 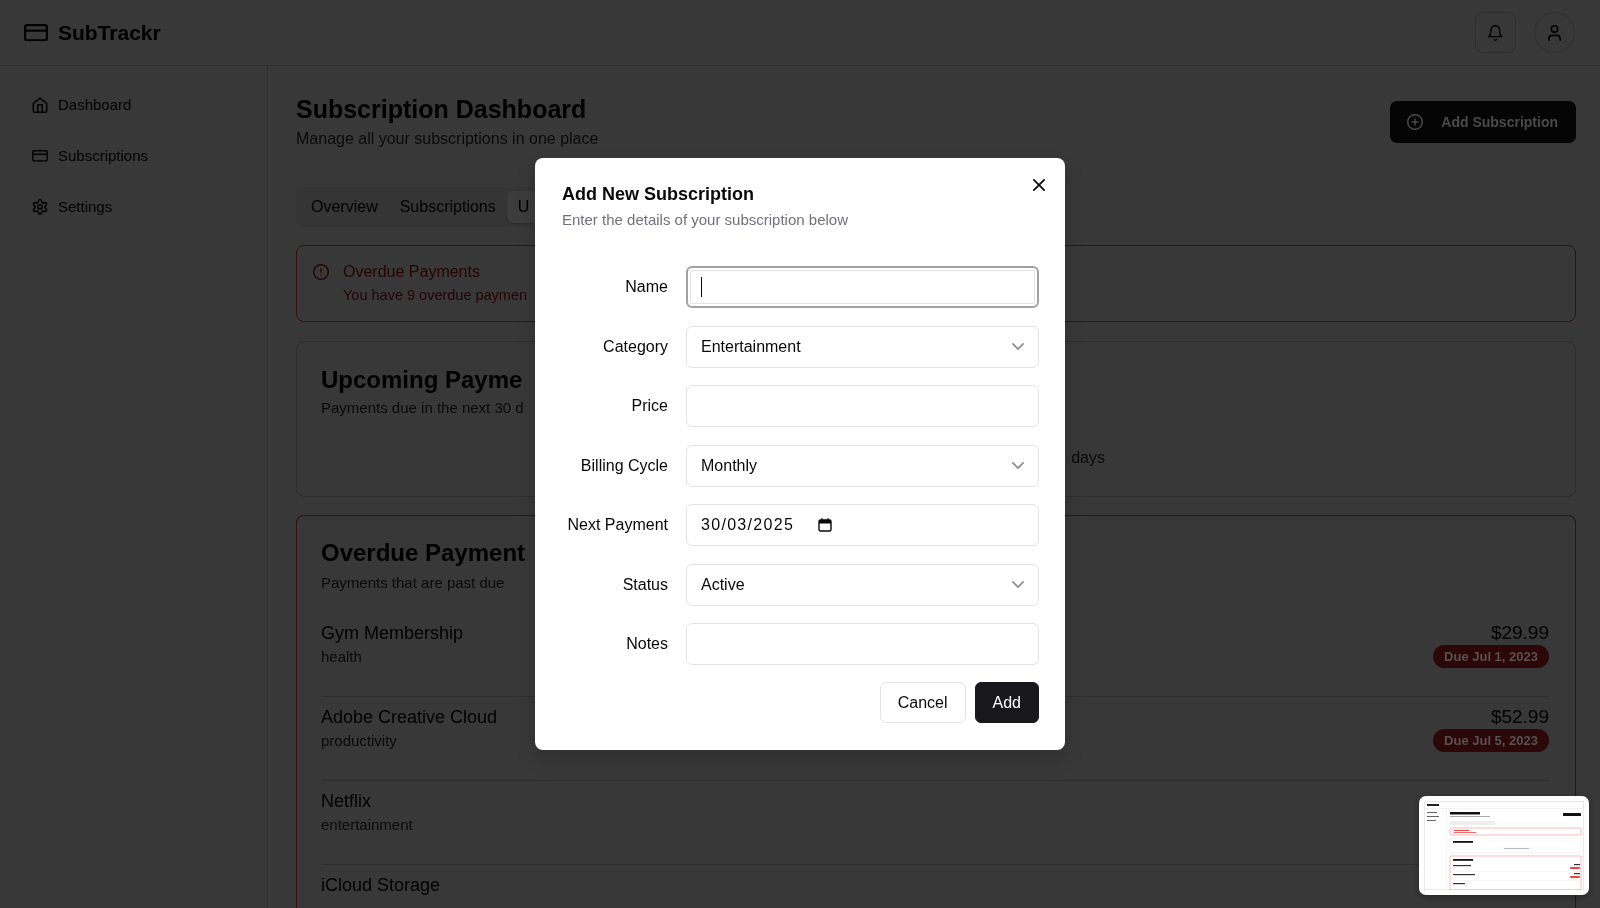 What do you see at coordinates (1491, 656) in the screenshot?
I see `due-date-badge: Due Jul 1, 2023` at bounding box center [1491, 656].